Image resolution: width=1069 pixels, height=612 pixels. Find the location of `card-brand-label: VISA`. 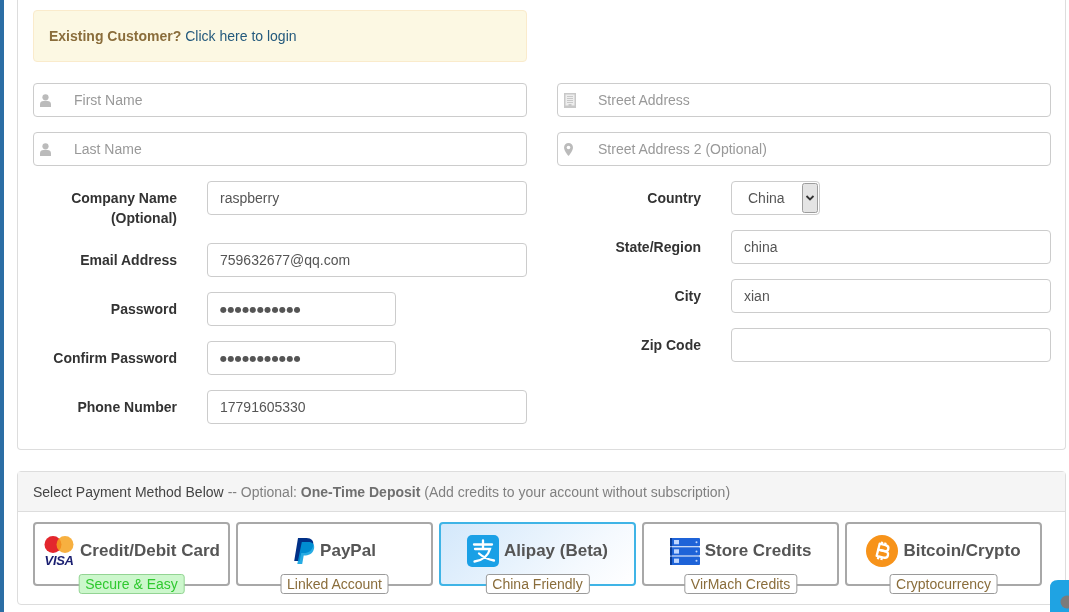

card-brand-label: VISA is located at coordinates (59, 560).